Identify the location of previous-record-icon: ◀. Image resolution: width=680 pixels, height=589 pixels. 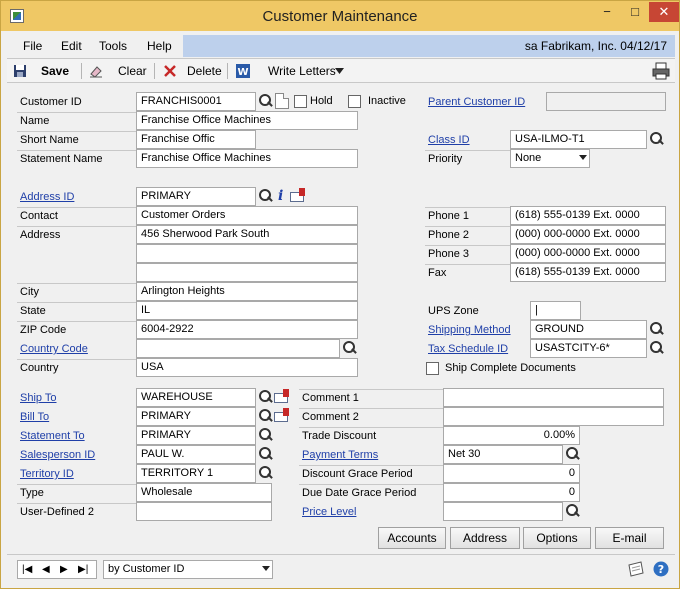
(46, 569).